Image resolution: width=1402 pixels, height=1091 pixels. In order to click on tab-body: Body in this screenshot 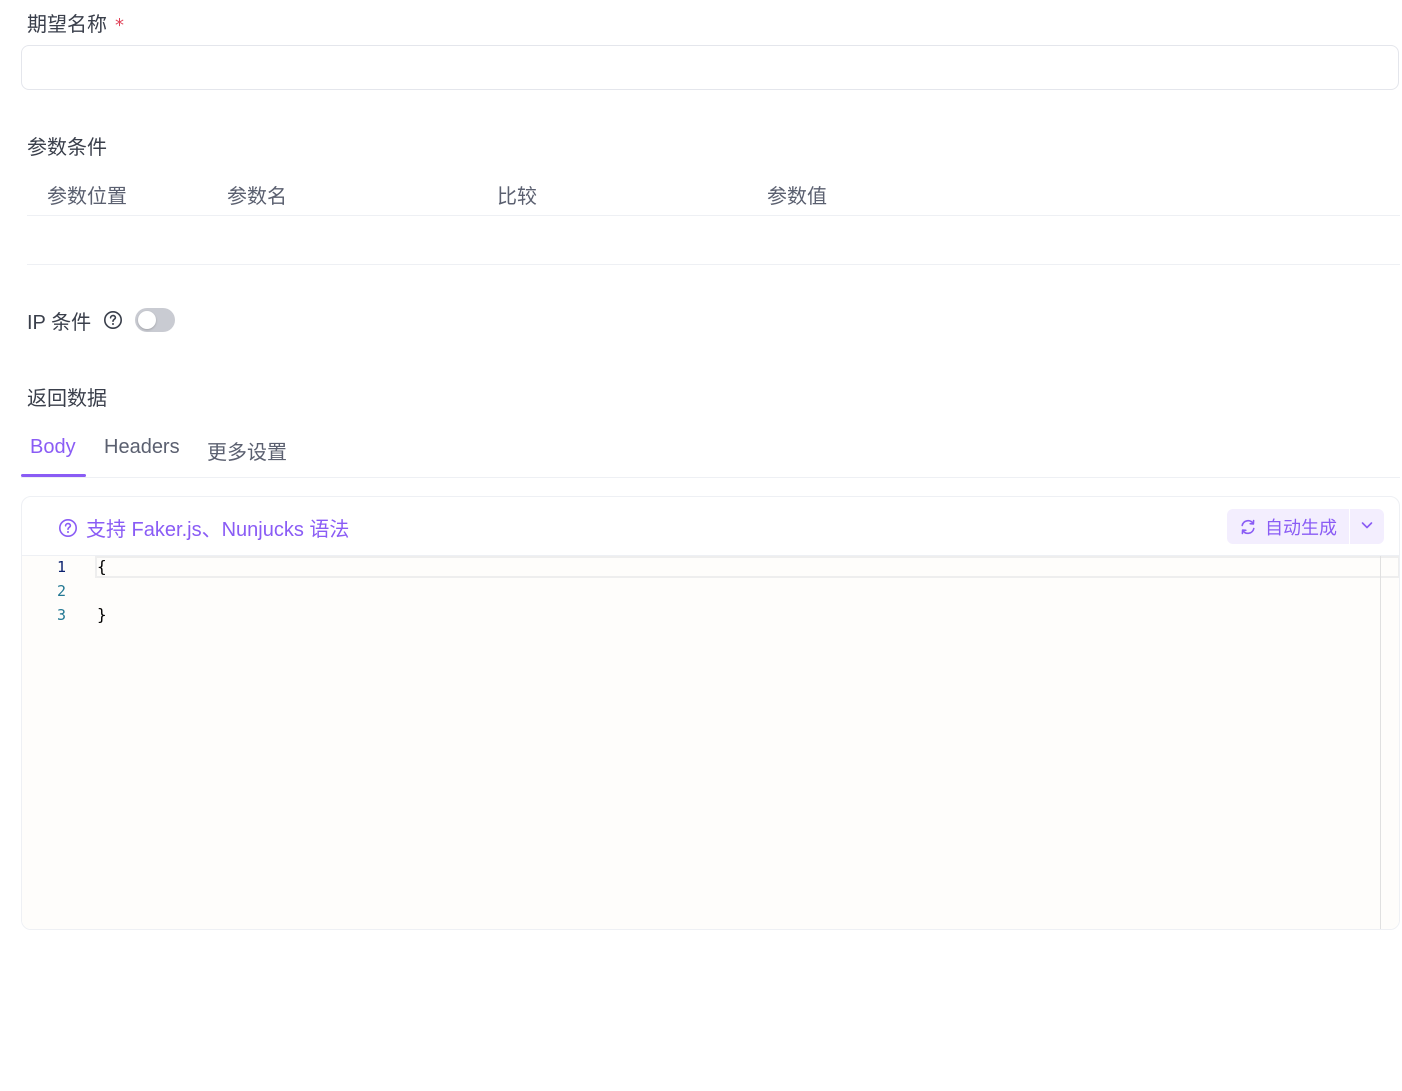, I will do `click(53, 447)`.